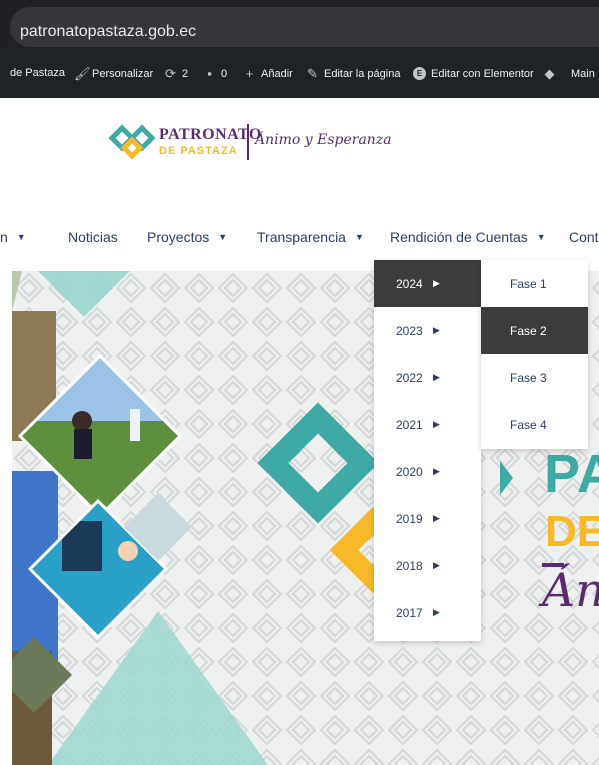 The image size is (599, 765). I want to click on admin-edit-elementor-label: Editar con Elementor, so click(482, 73).